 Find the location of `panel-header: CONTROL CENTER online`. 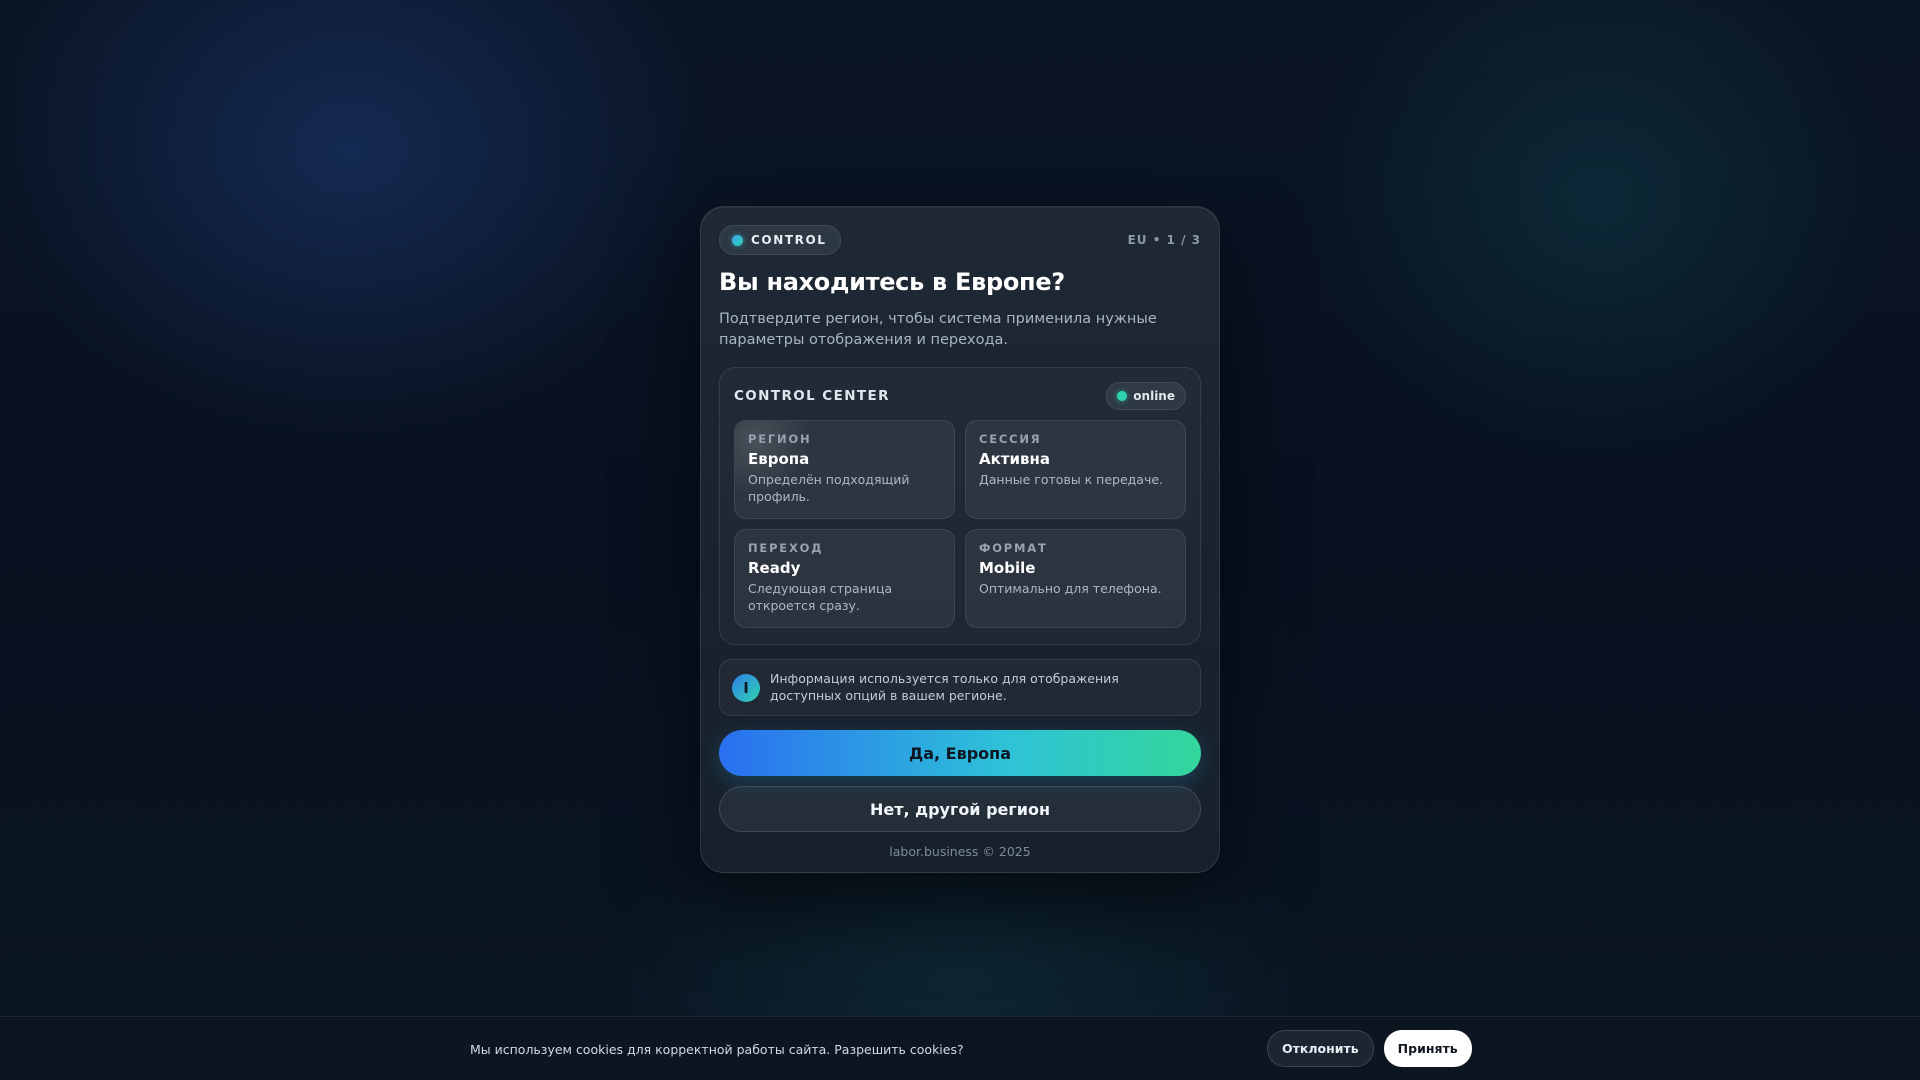

panel-header: CONTROL CENTER online is located at coordinates (960, 396).